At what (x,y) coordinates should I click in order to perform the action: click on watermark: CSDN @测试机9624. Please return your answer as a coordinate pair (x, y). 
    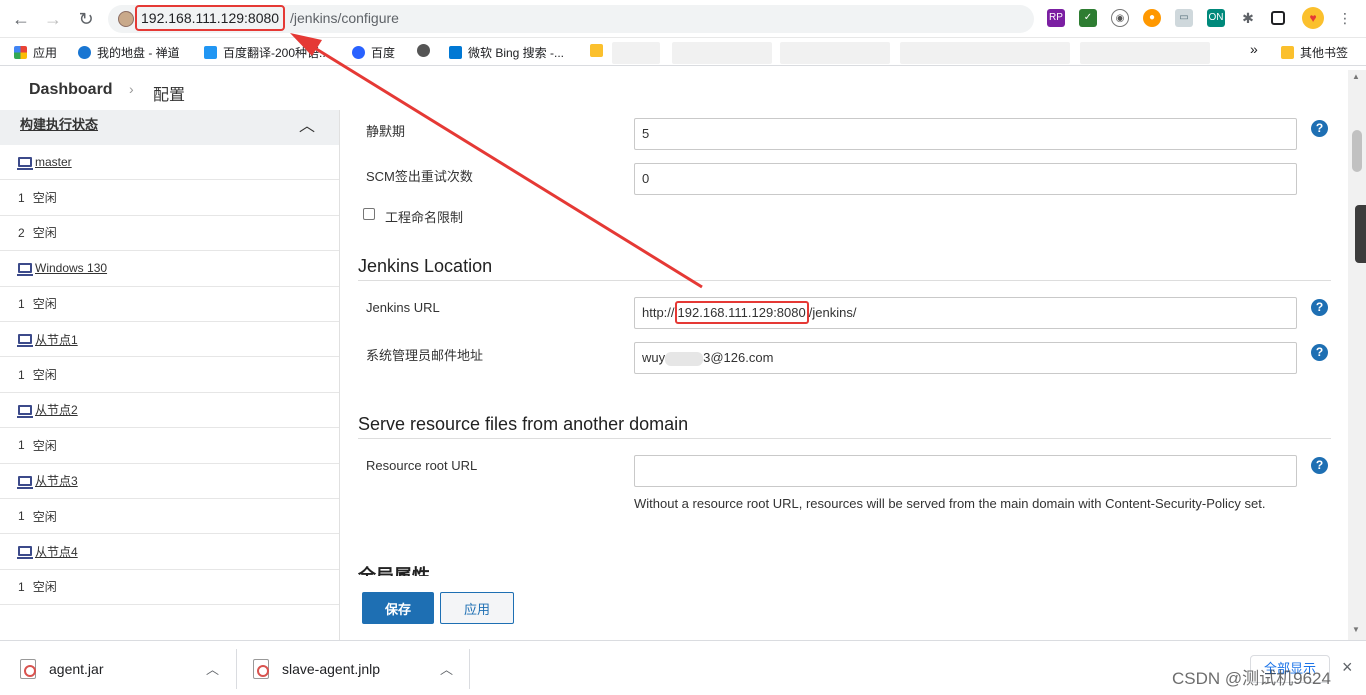
    Looking at the image, I should click on (1251, 678).